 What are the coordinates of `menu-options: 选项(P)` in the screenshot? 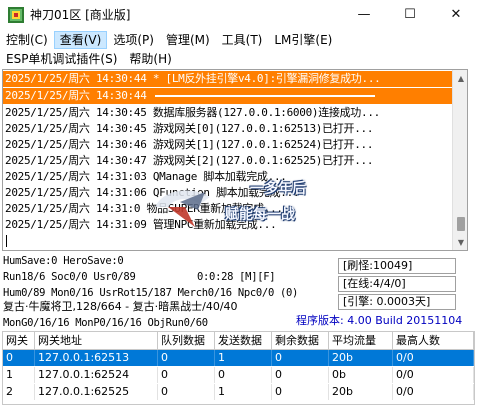 It's located at (133, 40).